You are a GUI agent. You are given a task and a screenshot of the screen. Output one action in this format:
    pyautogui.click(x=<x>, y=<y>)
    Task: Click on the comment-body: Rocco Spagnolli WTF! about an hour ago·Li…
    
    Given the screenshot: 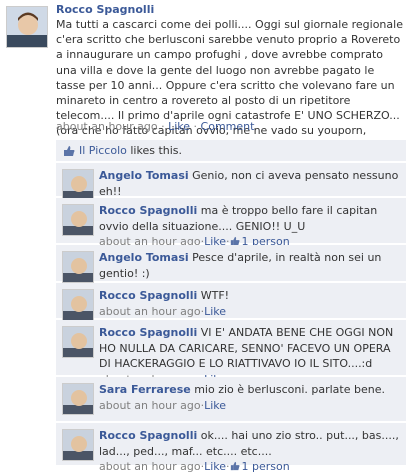 What is the action you would take?
    pyautogui.click(x=249, y=303)
    